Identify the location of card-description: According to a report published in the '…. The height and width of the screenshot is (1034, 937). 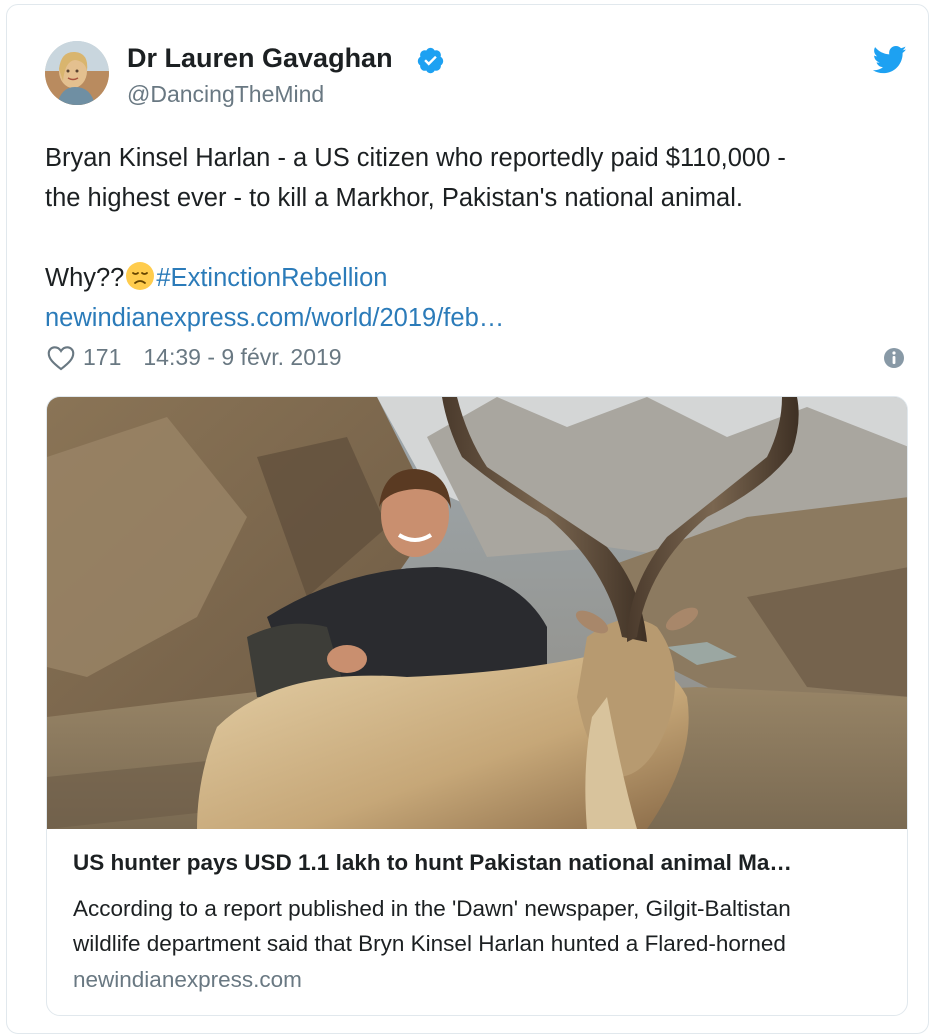
(480, 926).